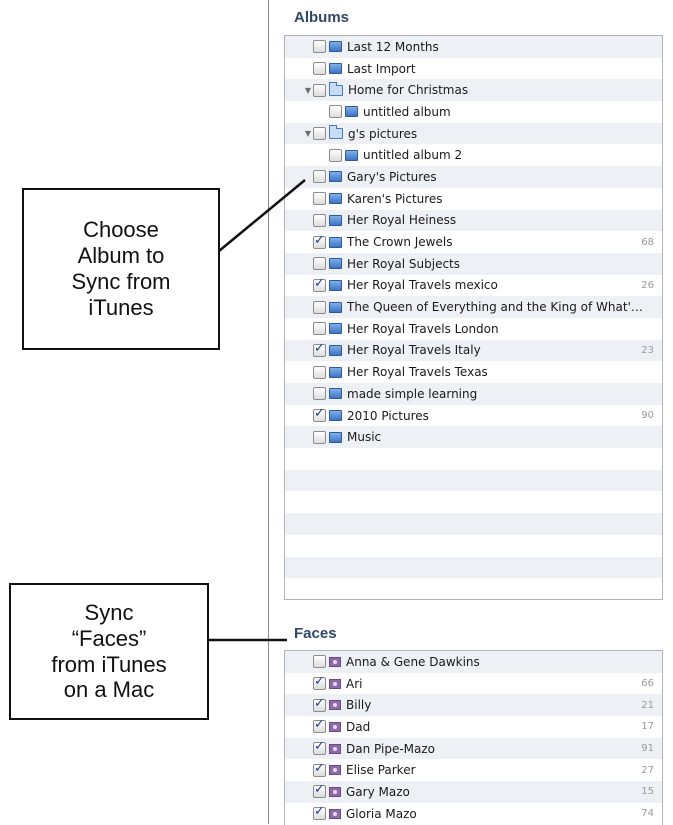  Describe the element at coordinates (121, 281) in the screenshot. I see `callout-line: Sync from` at that location.